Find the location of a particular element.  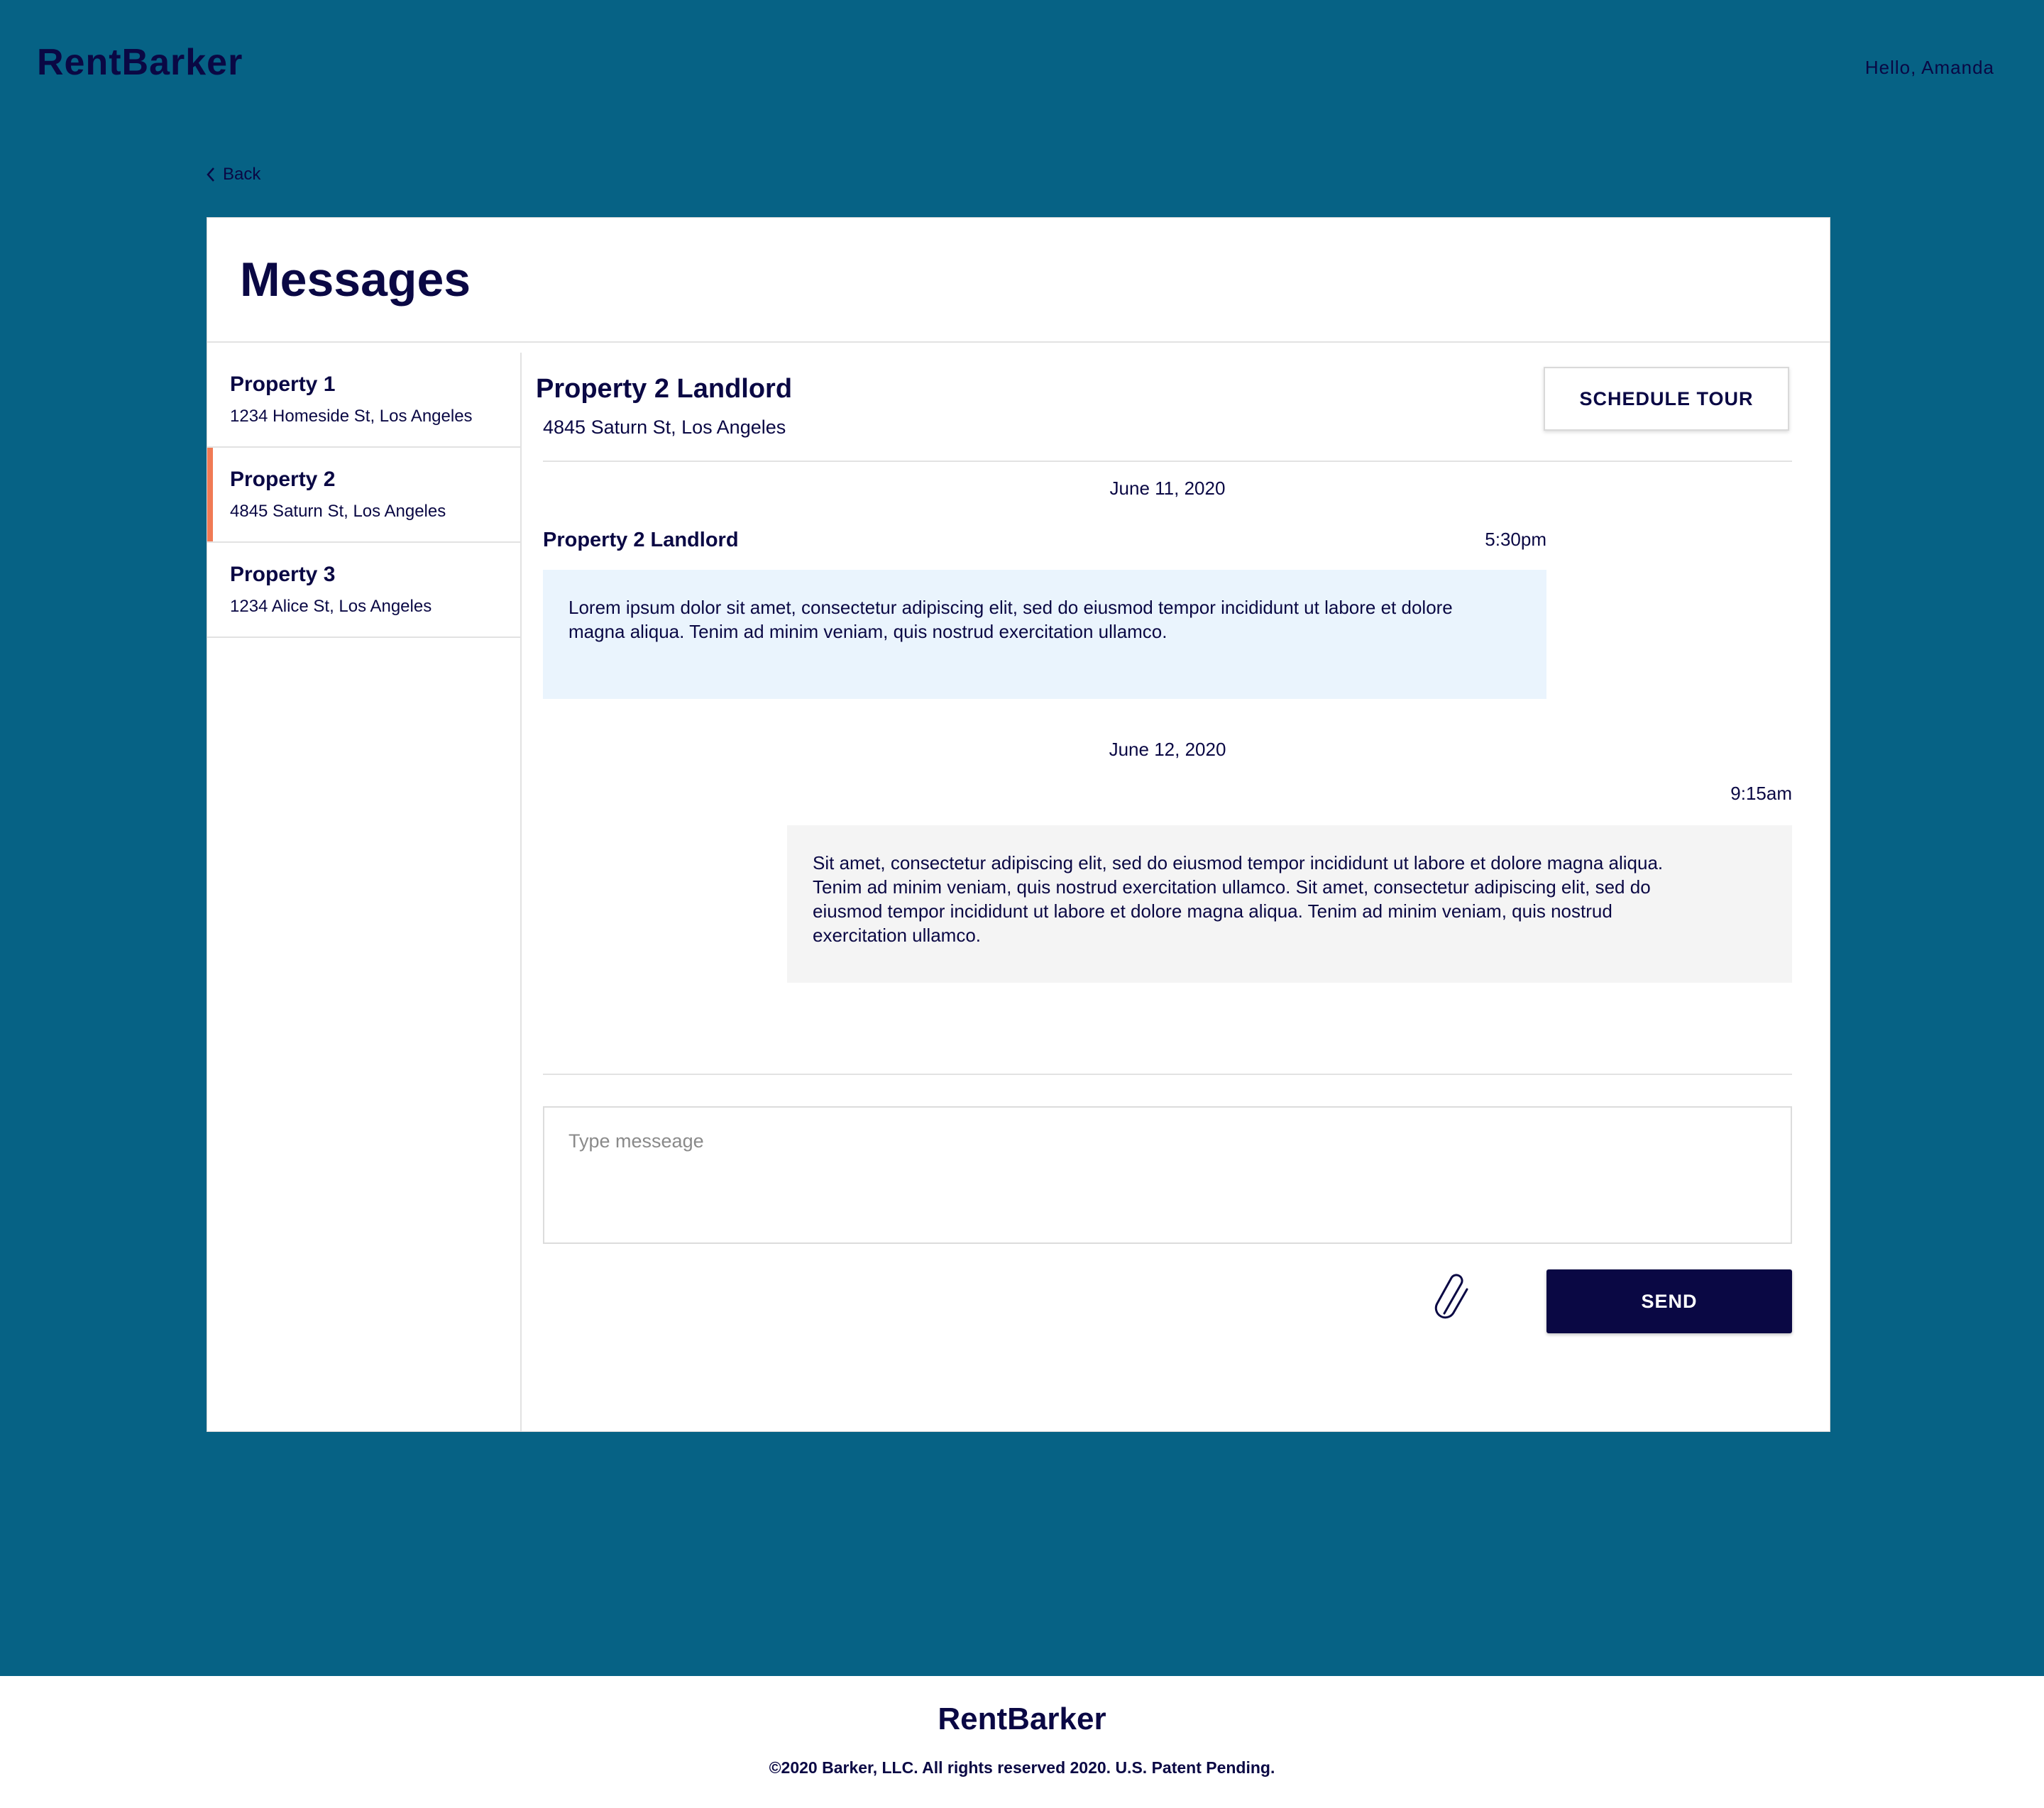

property-name: Property 3 is located at coordinates (283, 574).